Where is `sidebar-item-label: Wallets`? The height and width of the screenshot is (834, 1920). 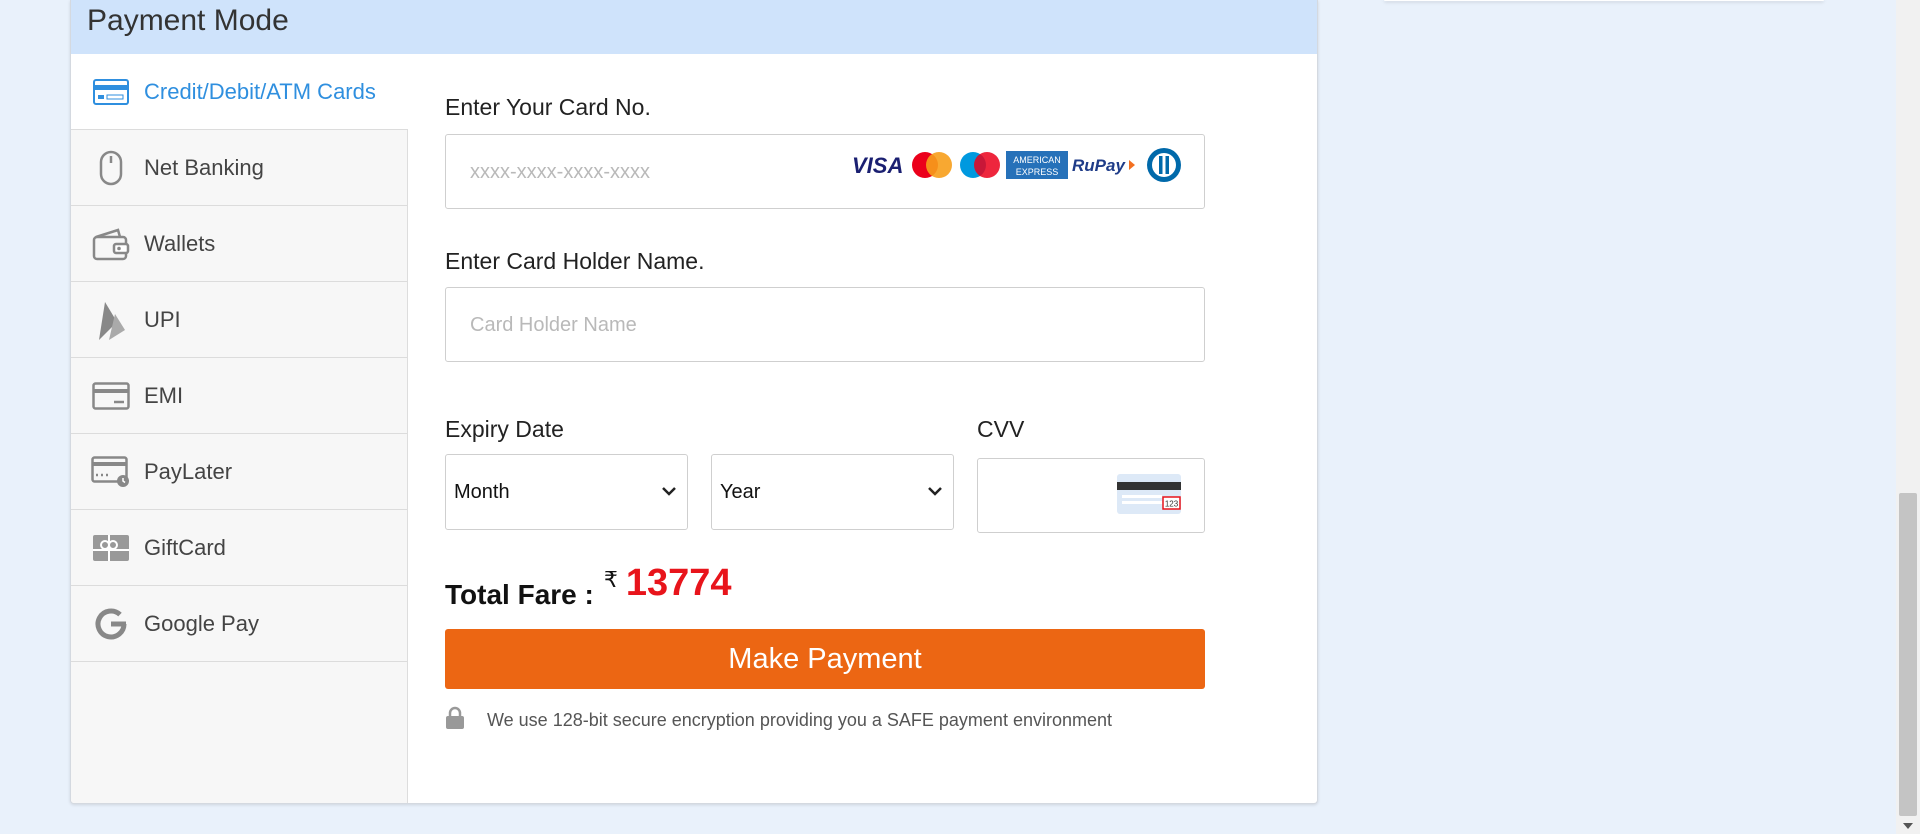
sidebar-item-label: Wallets is located at coordinates (180, 243).